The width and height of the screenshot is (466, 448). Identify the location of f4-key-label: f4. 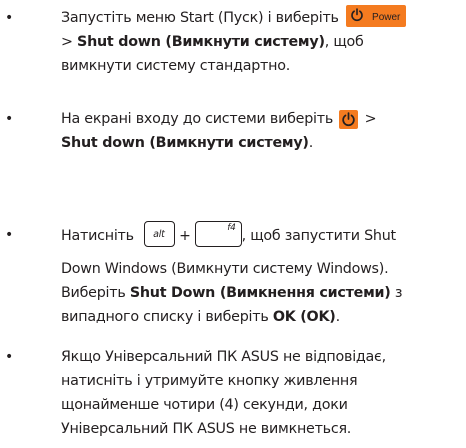
(231, 228).